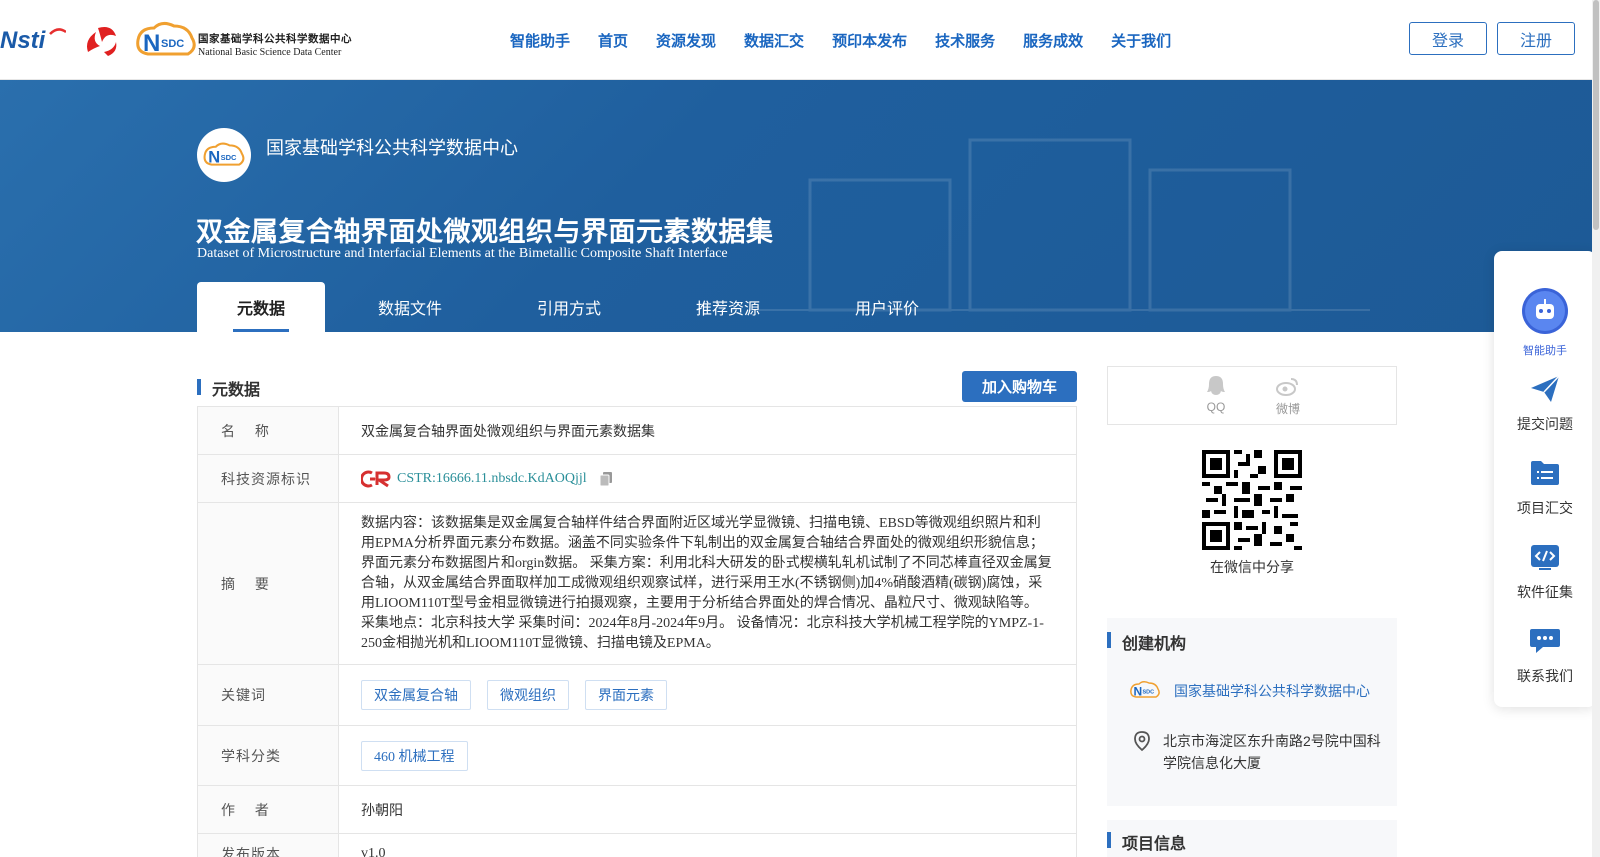  I want to click on table-row: 名 称 双金属复合轴界面处微观组织与界面元素数据集, so click(637, 431).